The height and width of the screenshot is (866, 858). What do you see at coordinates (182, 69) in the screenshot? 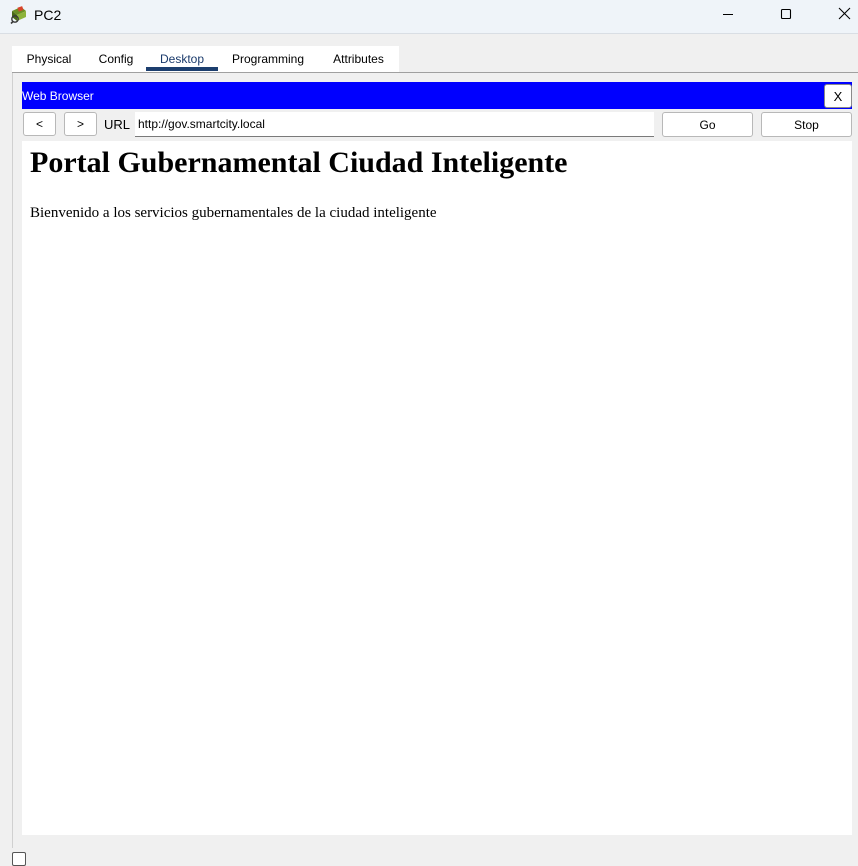
I see `active-tab-indicator` at bounding box center [182, 69].